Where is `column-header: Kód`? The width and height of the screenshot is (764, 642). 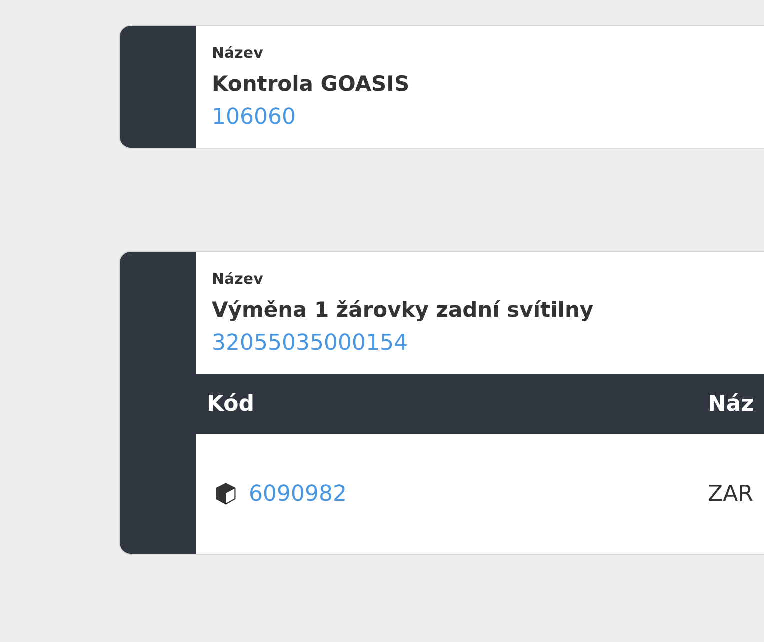
column-header: Kód is located at coordinates (231, 404).